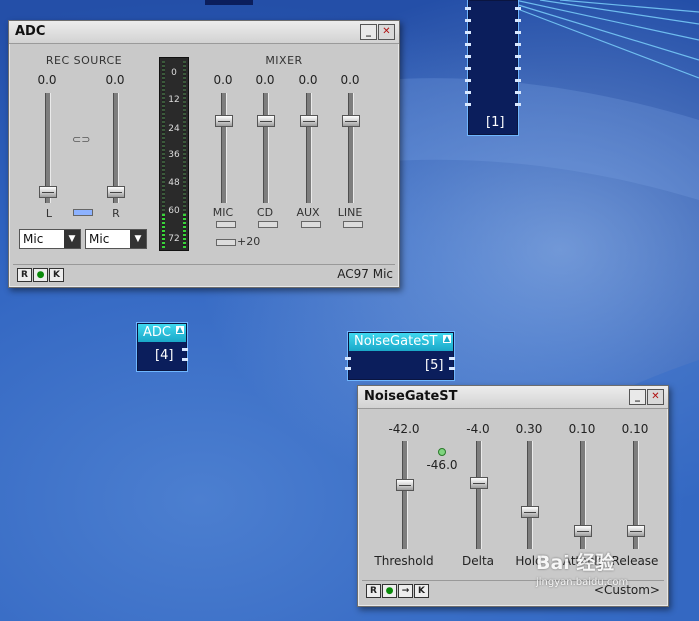 The width and height of the screenshot is (699, 621). Describe the element at coordinates (308, 80) in the screenshot. I see `mixer-aux-value: 0.0` at that location.